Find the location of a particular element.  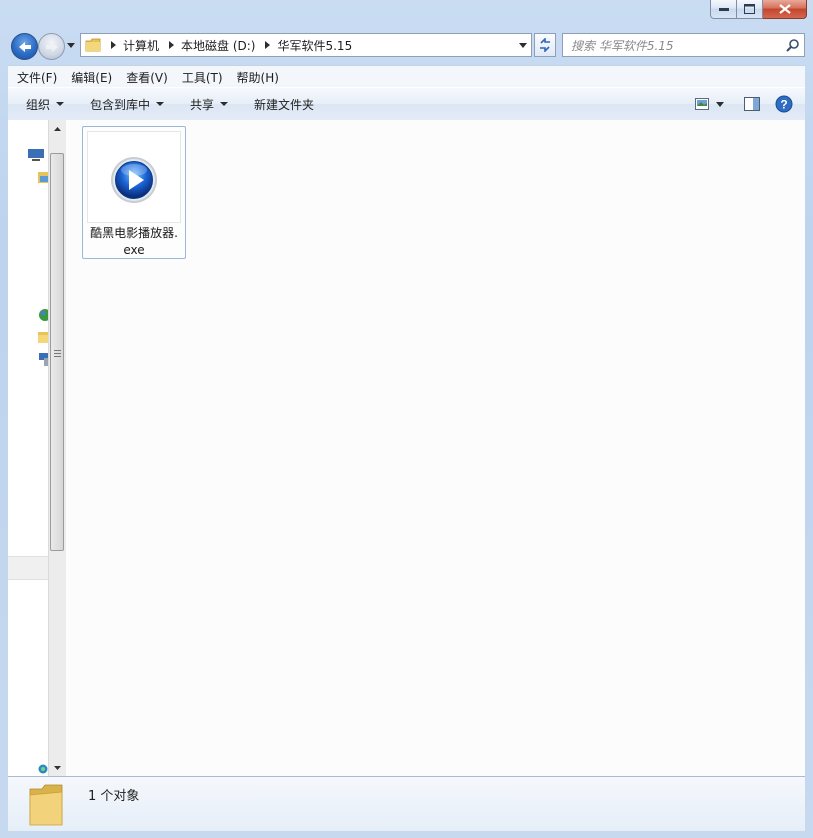

media-player-icon is located at coordinates (134, 180).